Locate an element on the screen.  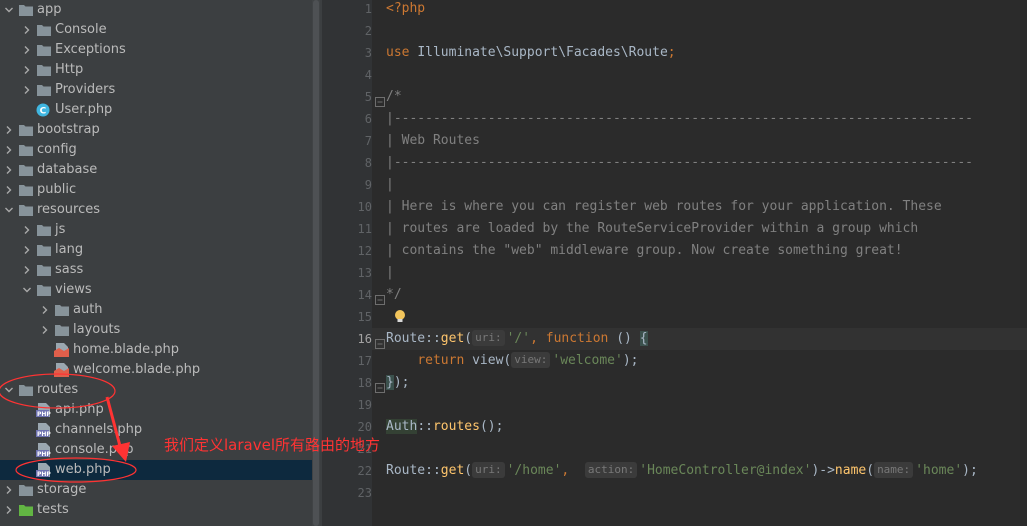
code-token: Auth is located at coordinates (402, 426).